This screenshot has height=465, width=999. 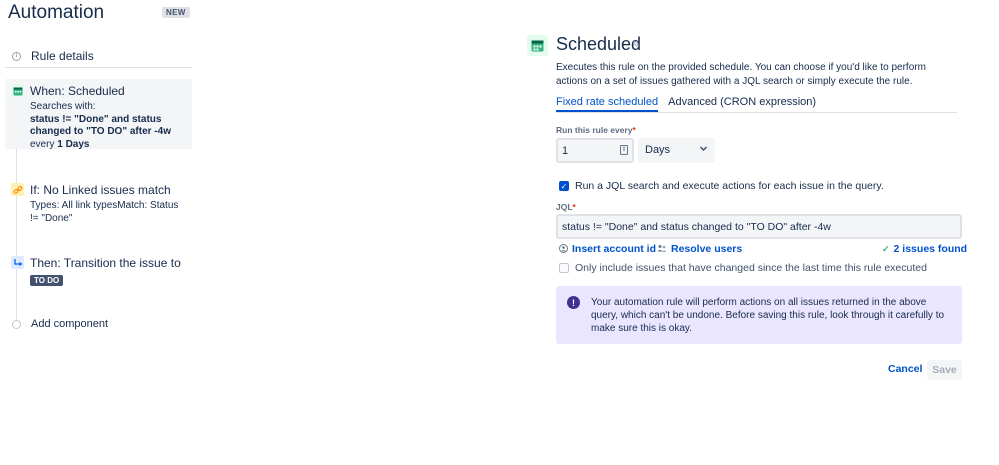 I want to click on step-every-prefix: every, so click(x=42, y=144).